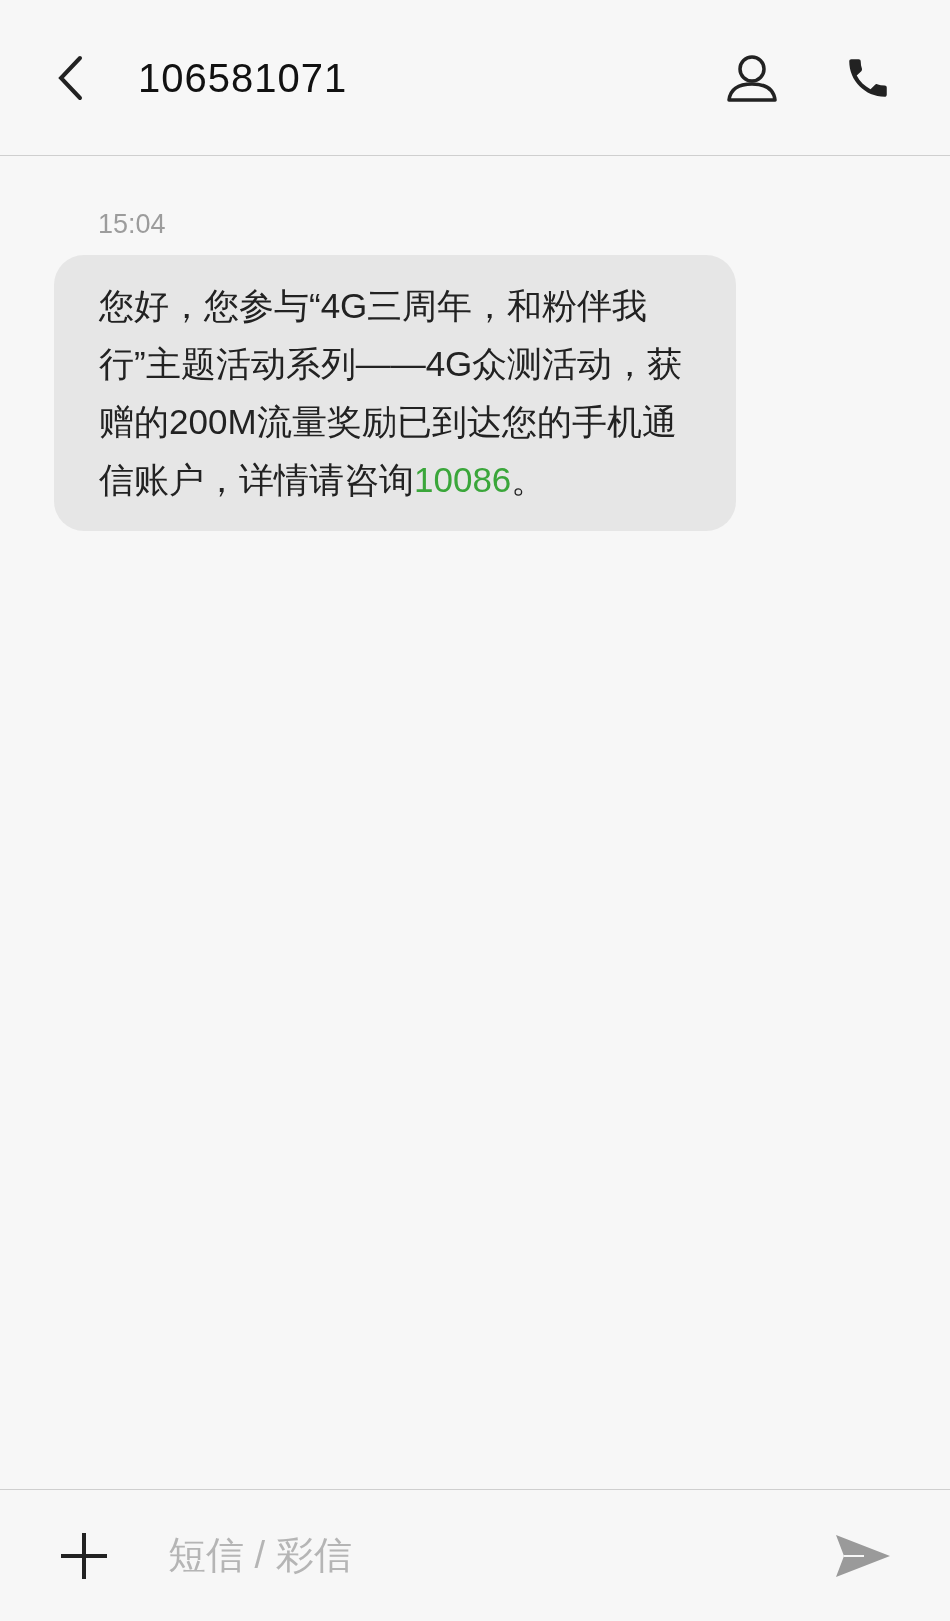 The width and height of the screenshot is (950, 1621). Describe the element at coordinates (84, 1555) in the screenshot. I see `plus-icon` at that location.